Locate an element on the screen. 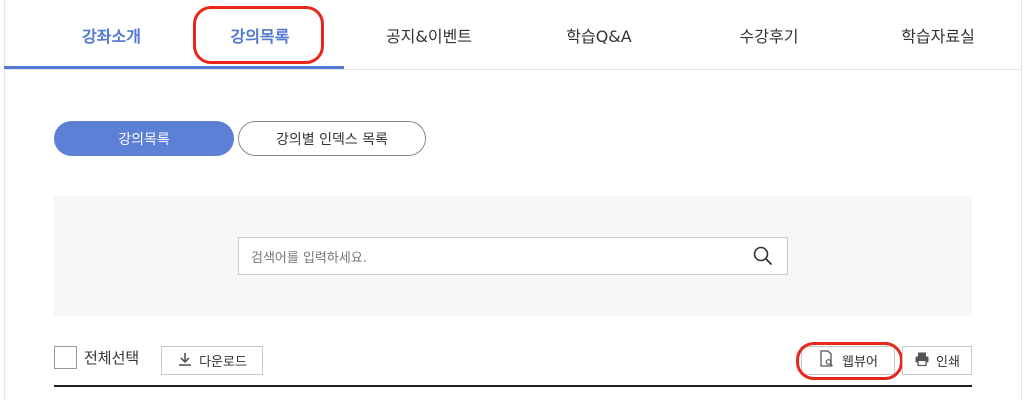 The image size is (1034, 400). download-button: 다운로드 is located at coordinates (212, 360).